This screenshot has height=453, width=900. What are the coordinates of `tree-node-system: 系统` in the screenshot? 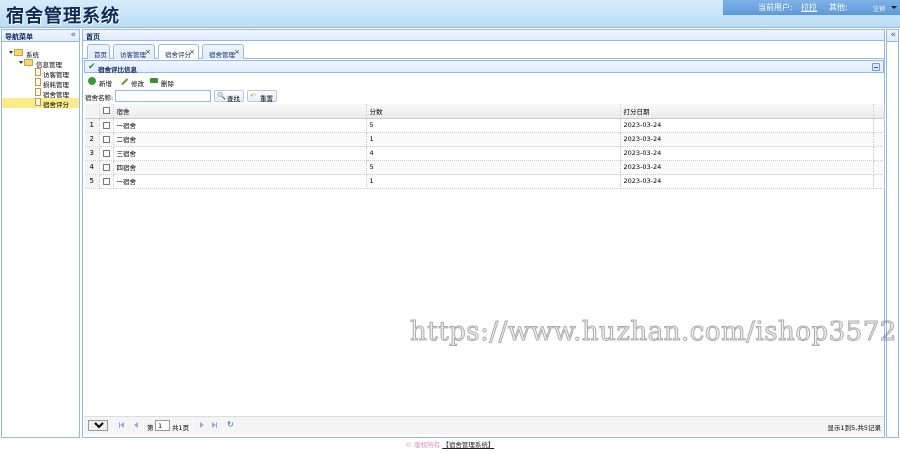 It's located at (40, 53).